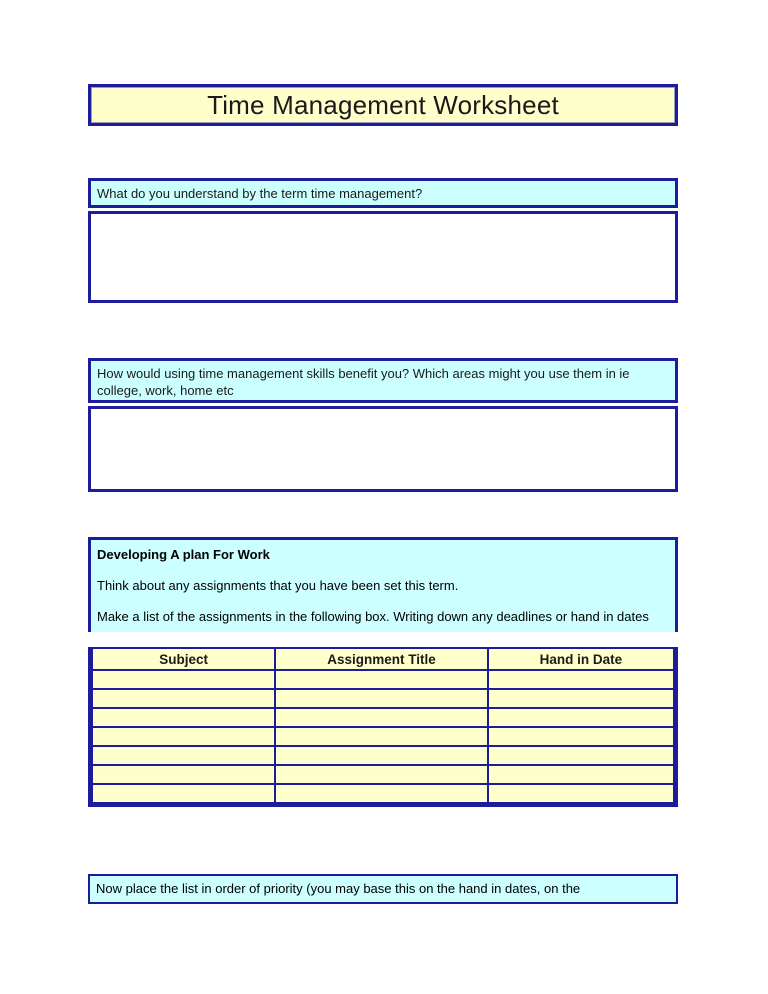 This screenshot has width=768, height=994. I want to click on question-2-answer-field, so click(383, 449).